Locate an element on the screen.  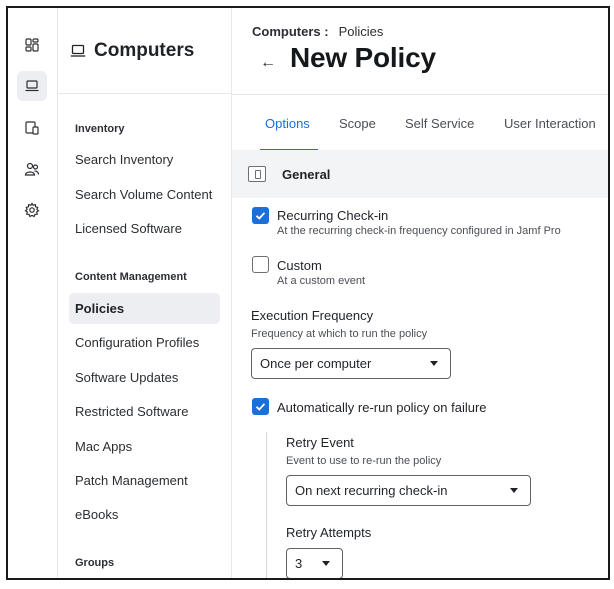
rail-devices-button is located at coordinates (32, 128).